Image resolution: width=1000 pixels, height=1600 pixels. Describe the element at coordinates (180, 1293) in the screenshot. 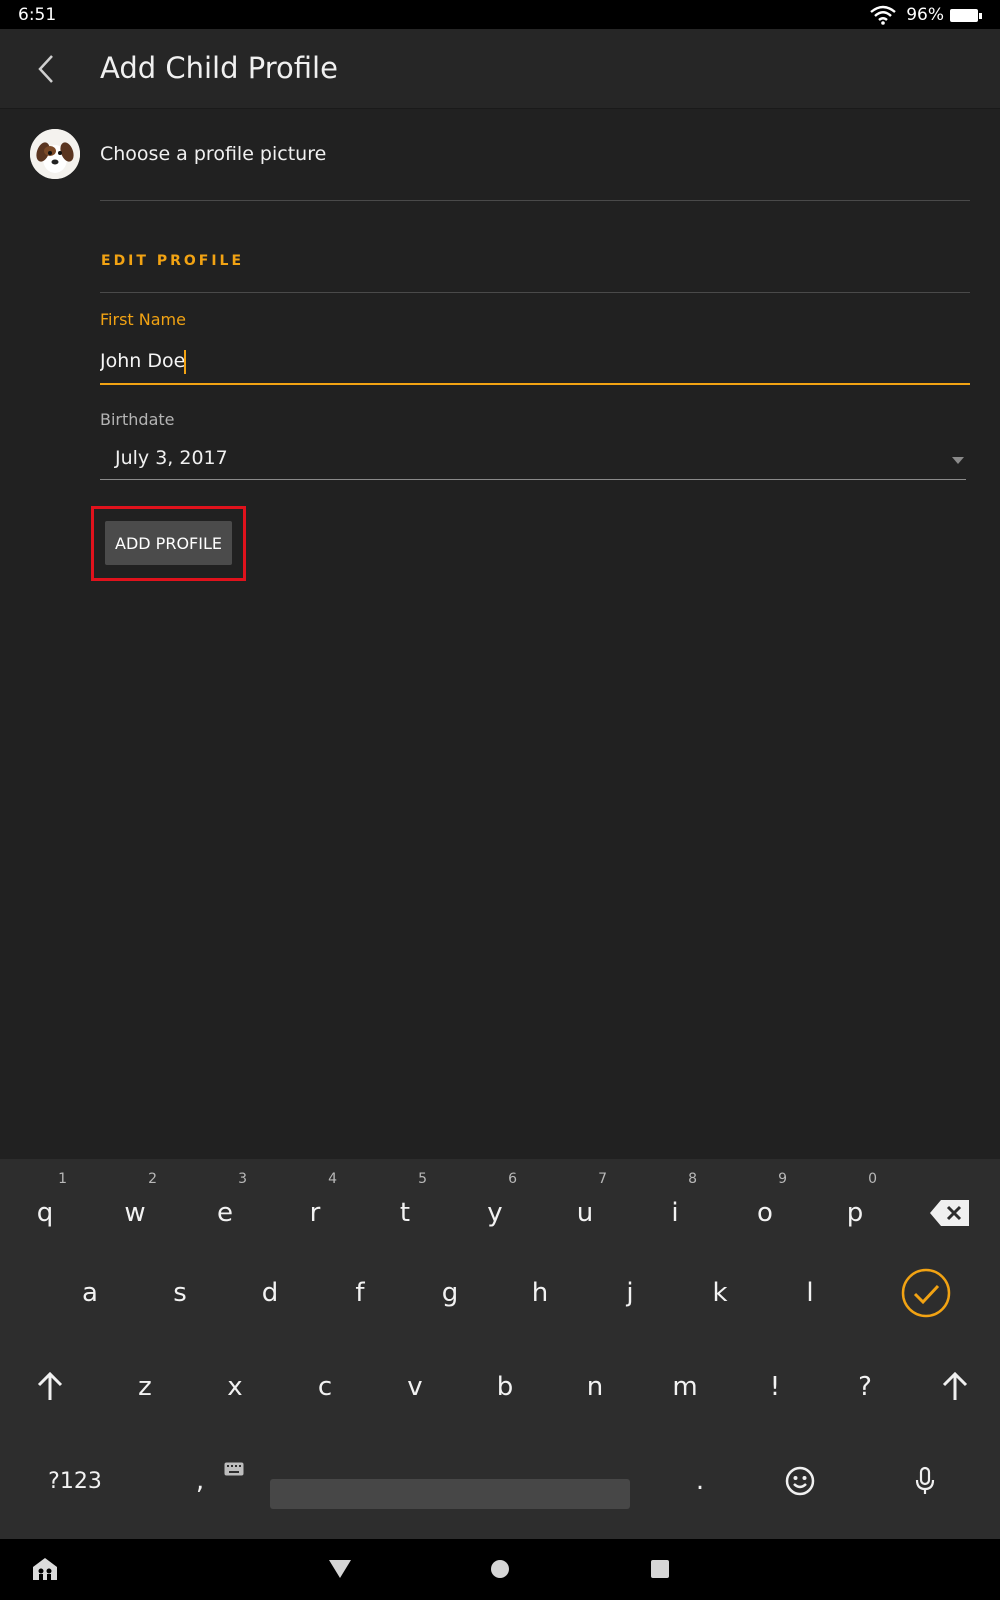

I see `key-s: s` at that location.